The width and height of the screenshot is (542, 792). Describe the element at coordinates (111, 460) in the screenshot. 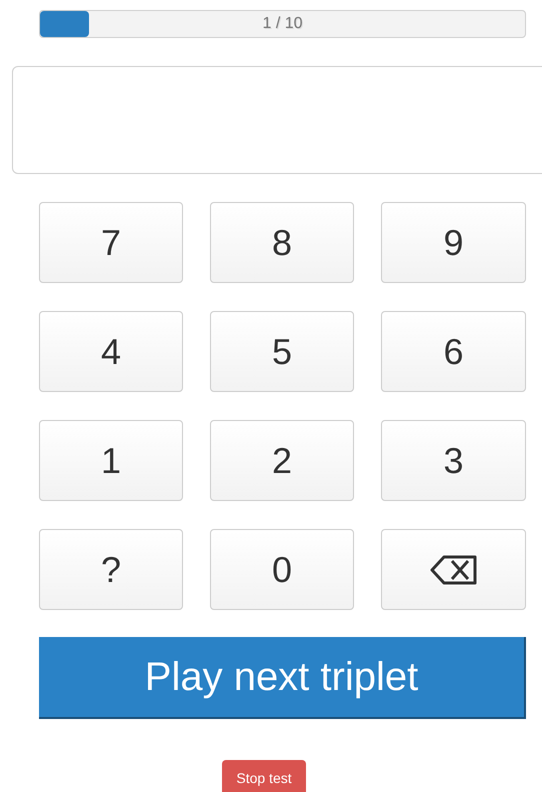

I see `keypad-key: 1` at that location.